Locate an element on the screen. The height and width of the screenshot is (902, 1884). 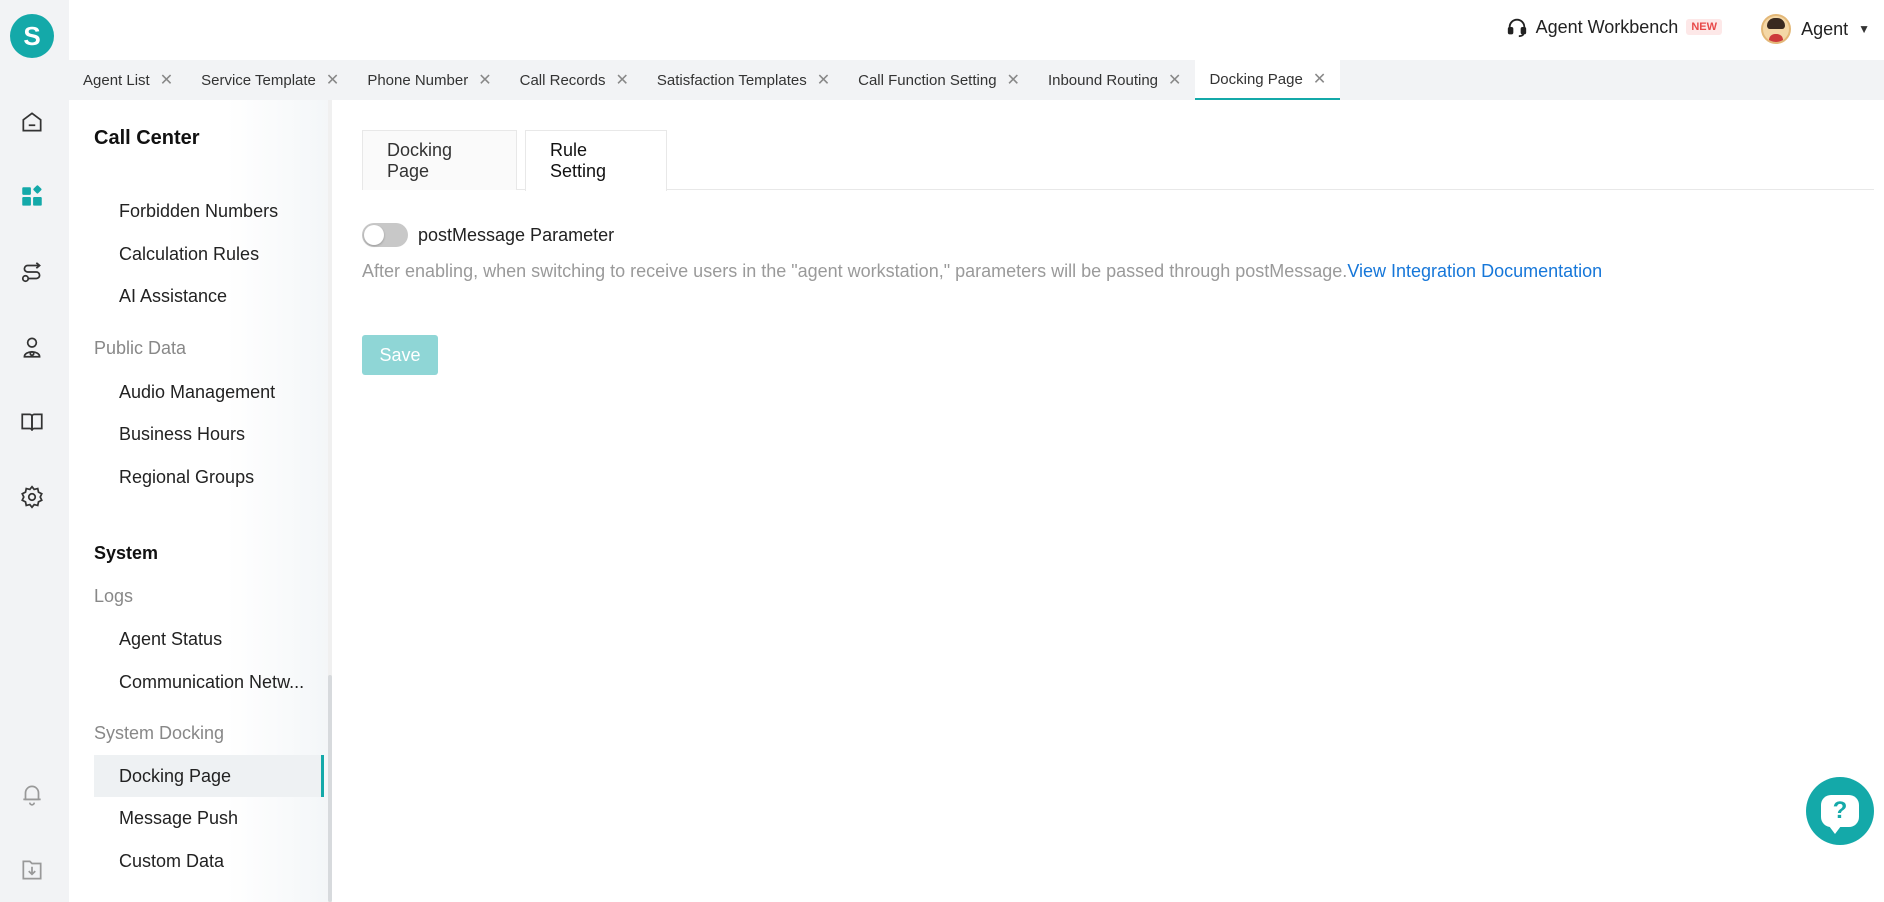
user-menu: Agent ▼ is located at coordinates (1815, 29).